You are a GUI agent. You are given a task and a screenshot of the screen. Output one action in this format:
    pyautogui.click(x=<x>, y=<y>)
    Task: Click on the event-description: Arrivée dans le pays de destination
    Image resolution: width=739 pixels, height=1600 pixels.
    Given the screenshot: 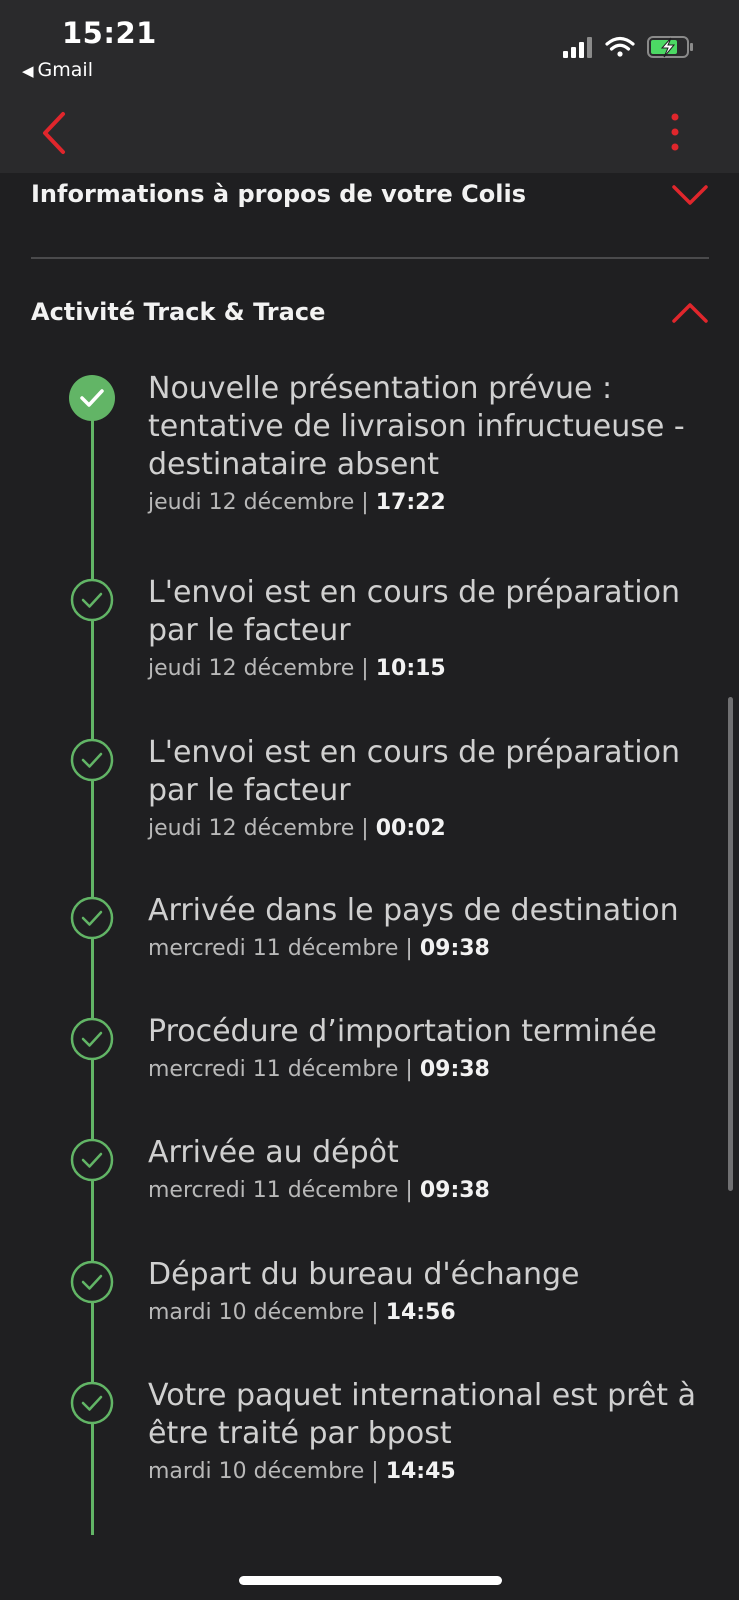 What is the action you would take?
    pyautogui.click(x=413, y=910)
    